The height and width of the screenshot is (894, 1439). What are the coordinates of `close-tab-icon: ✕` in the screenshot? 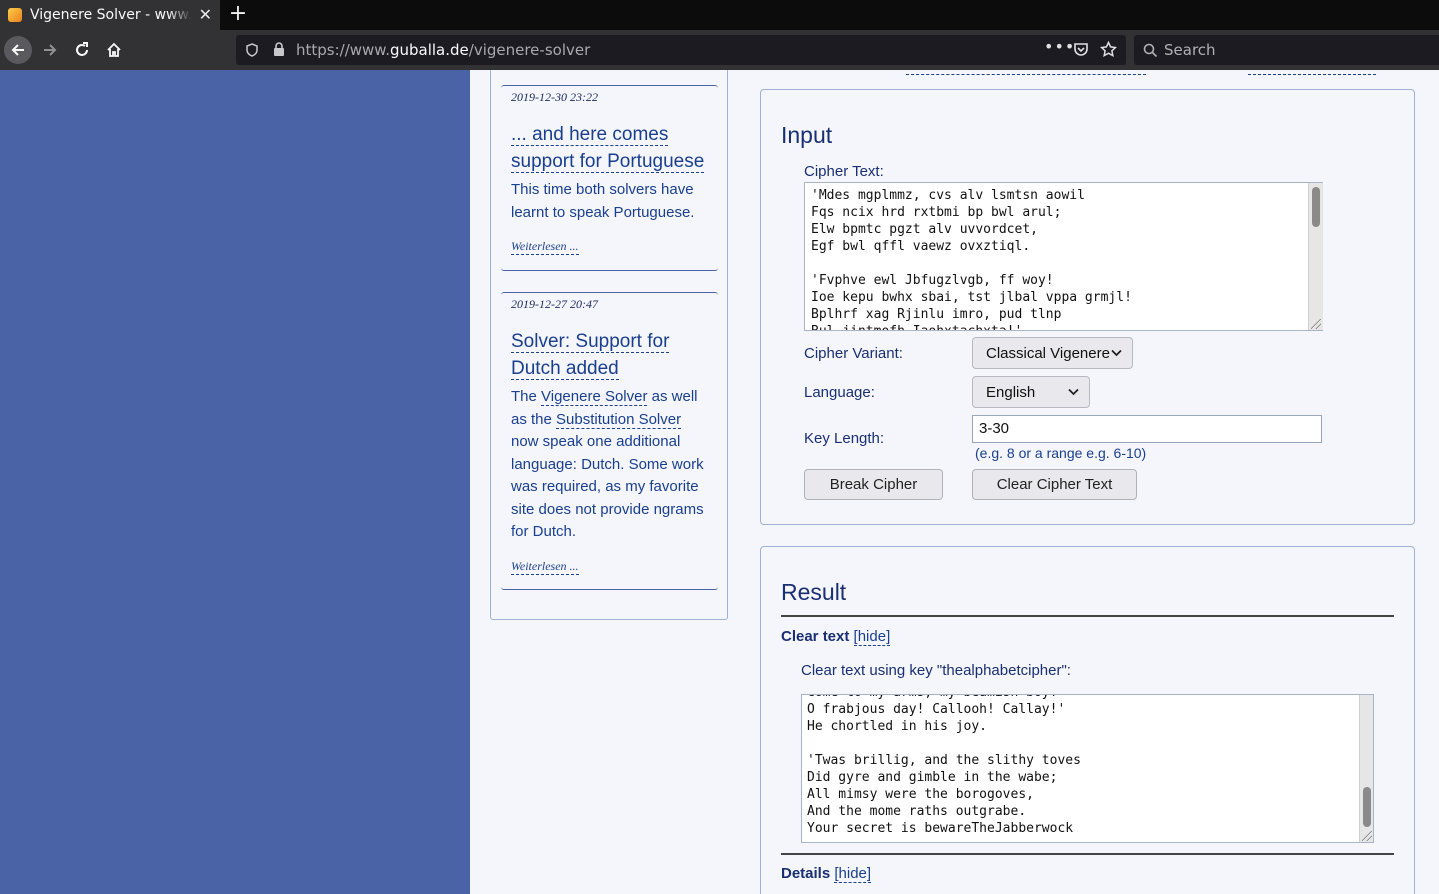 It's located at (205, 15).